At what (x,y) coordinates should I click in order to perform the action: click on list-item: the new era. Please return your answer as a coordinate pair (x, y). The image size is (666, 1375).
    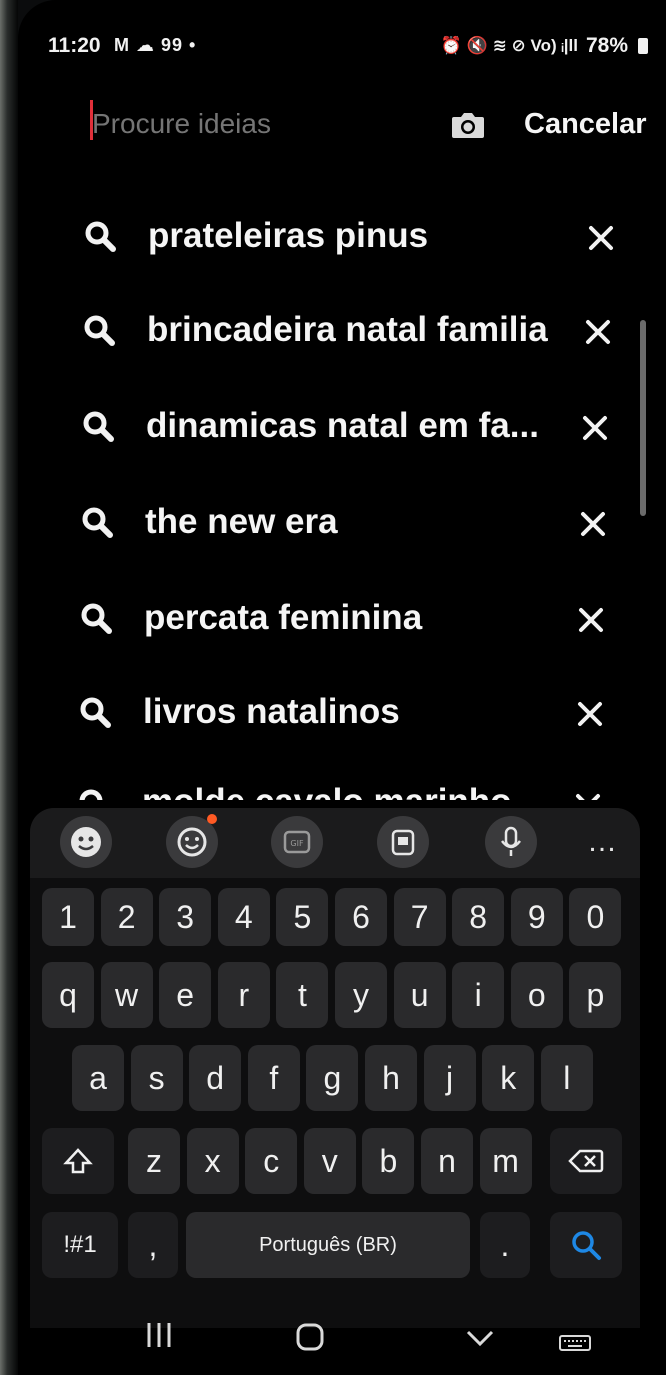
    Looking at the image, I should click on (315, 519).